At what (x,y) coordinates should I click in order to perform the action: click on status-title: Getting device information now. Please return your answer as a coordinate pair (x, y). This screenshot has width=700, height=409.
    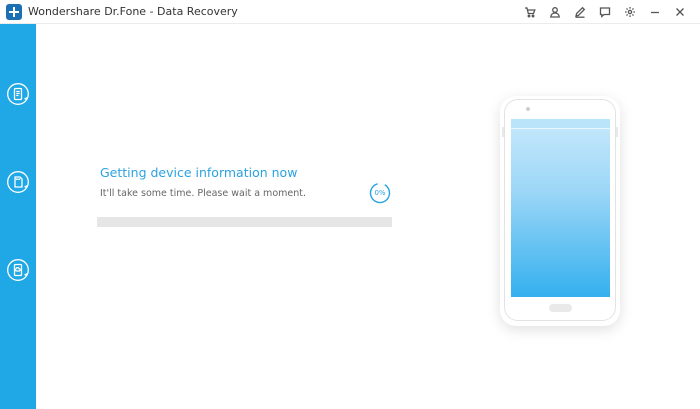
    Looking at the image, I should click on (199, 172).